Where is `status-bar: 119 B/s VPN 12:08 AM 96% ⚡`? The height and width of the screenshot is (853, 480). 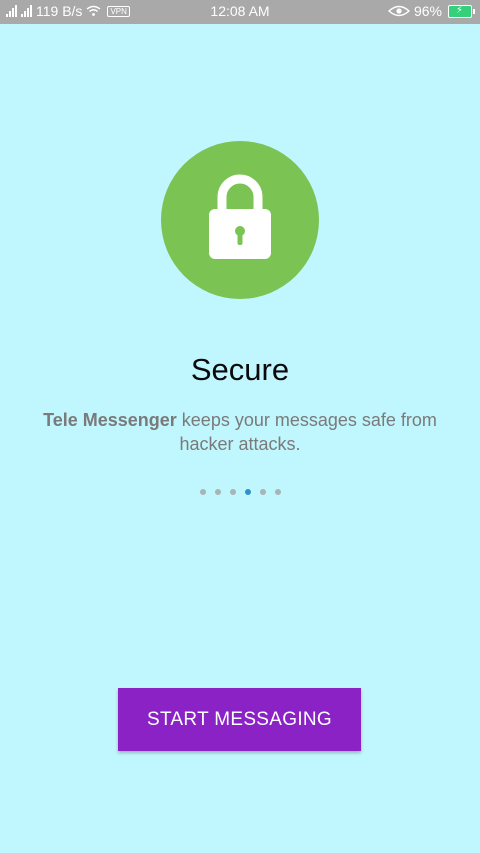
status-bar: 119 B/s VPN 12:08 AM 96% ⚡ is located at coordinates (240, 12).